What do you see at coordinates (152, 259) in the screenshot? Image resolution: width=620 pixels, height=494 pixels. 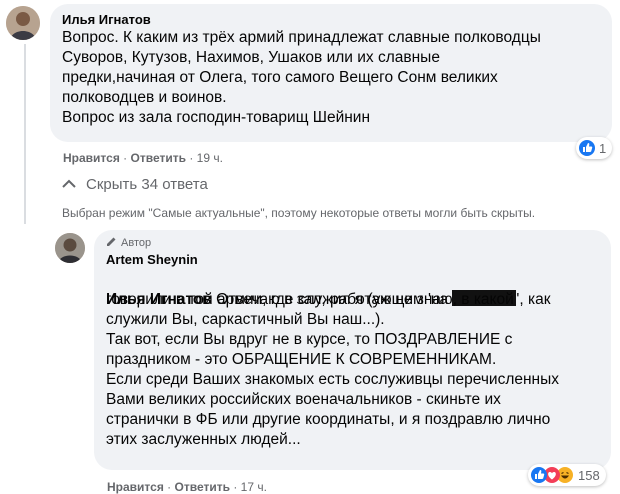 I see `comment-author: Artem Sheynin` at bounding box center [152, 259].